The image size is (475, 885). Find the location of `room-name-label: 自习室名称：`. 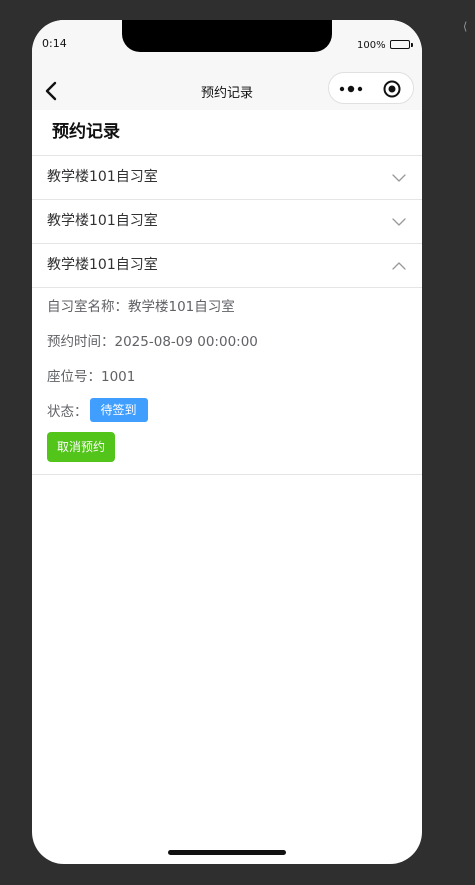

room-name-label: 自习室名称： is located at coordinates (87, 307).